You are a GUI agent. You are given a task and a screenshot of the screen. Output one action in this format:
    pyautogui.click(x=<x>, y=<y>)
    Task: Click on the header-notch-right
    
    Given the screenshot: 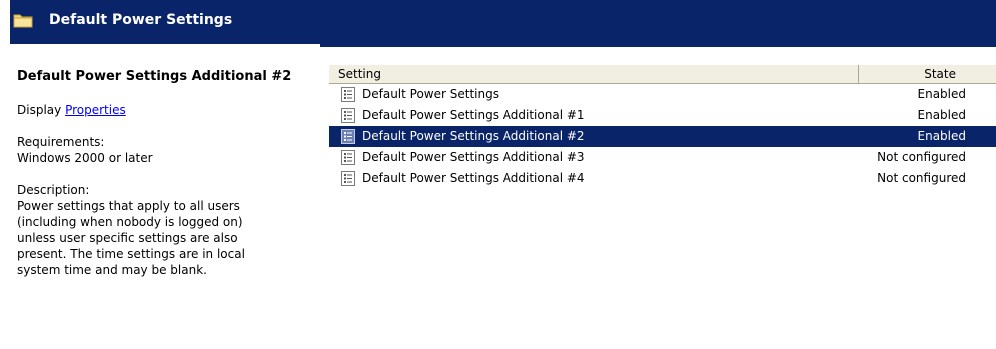 What is the action you would take?
    pyautogui.click(x=658, y=45)
    